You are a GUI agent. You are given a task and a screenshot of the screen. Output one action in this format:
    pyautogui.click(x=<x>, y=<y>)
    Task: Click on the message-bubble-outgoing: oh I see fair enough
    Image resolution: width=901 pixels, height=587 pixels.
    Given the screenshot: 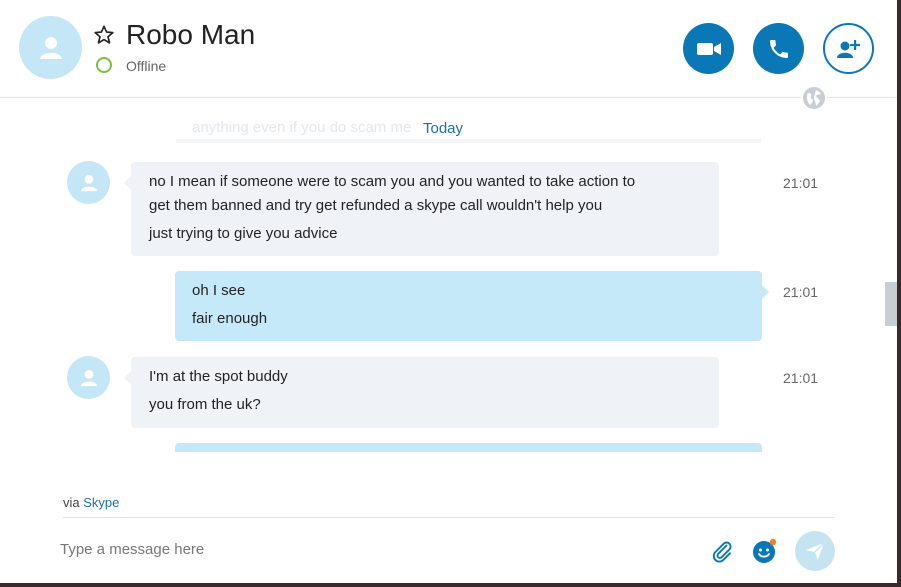 What is the action you would take?
    pyautogui.click(x=472, y=306)
    